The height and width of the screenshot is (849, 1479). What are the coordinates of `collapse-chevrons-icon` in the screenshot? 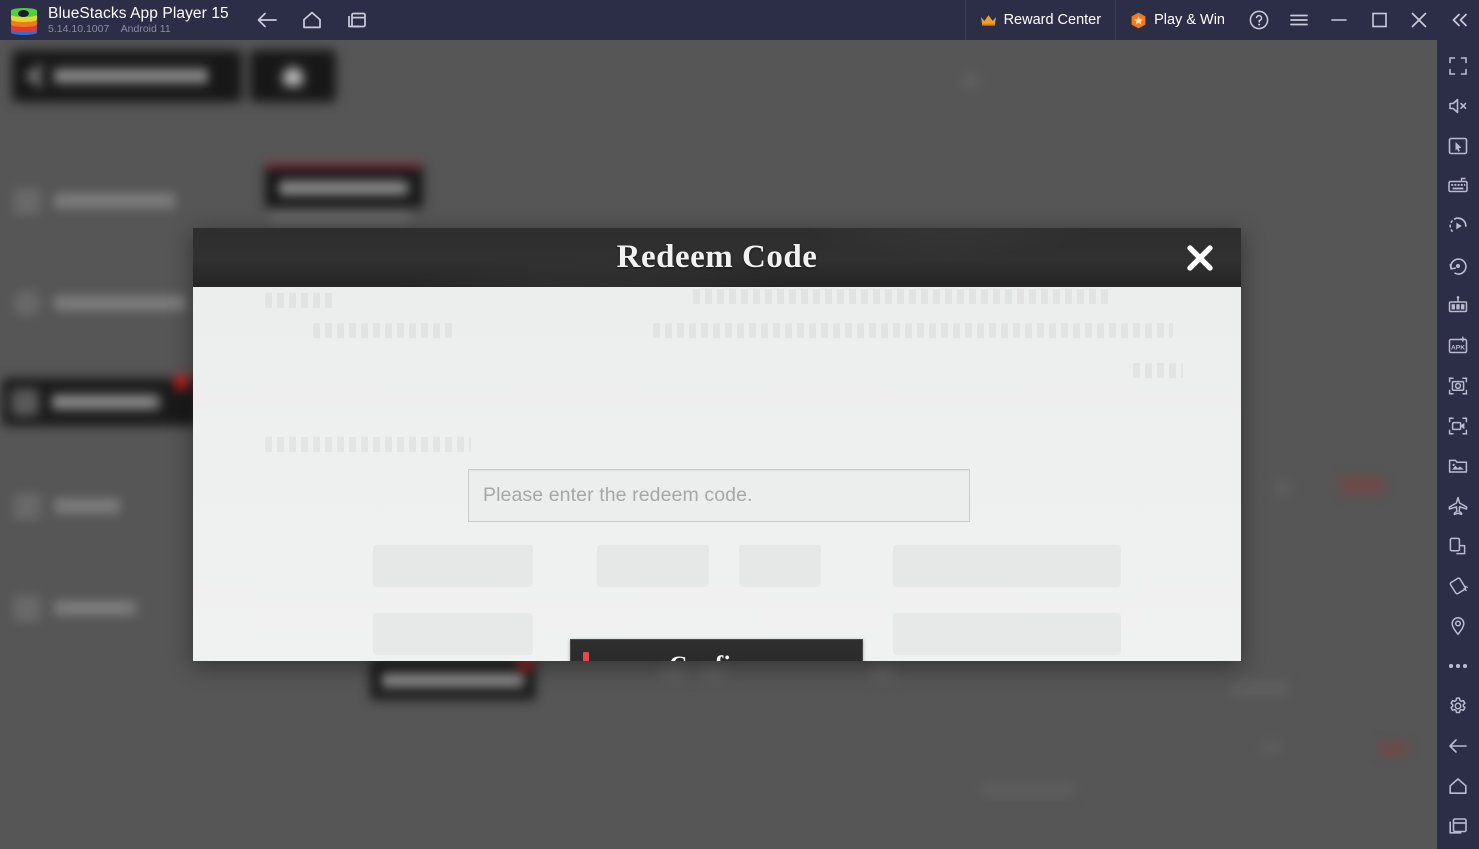 It's located at (1459, 20).